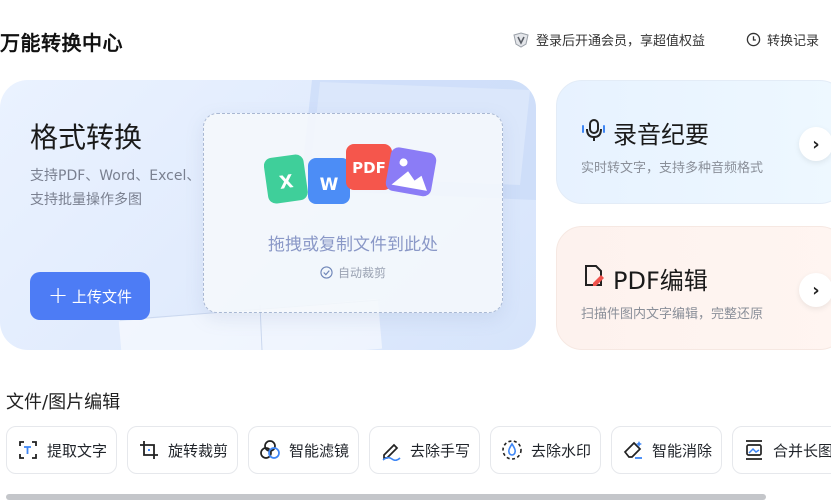 This screenshot has height=504, width=831. What do you see at coordinates (28, 450) in the screenshot?
I see `text-extract-icon` at bounding box center [28, 450].